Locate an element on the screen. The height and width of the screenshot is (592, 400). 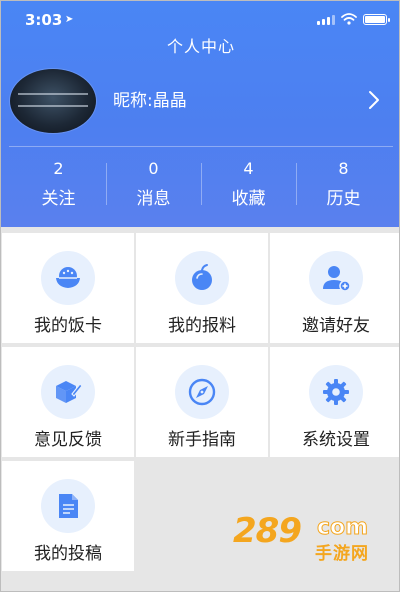
status-time: 3:03 is located at coordinates (44, 20).